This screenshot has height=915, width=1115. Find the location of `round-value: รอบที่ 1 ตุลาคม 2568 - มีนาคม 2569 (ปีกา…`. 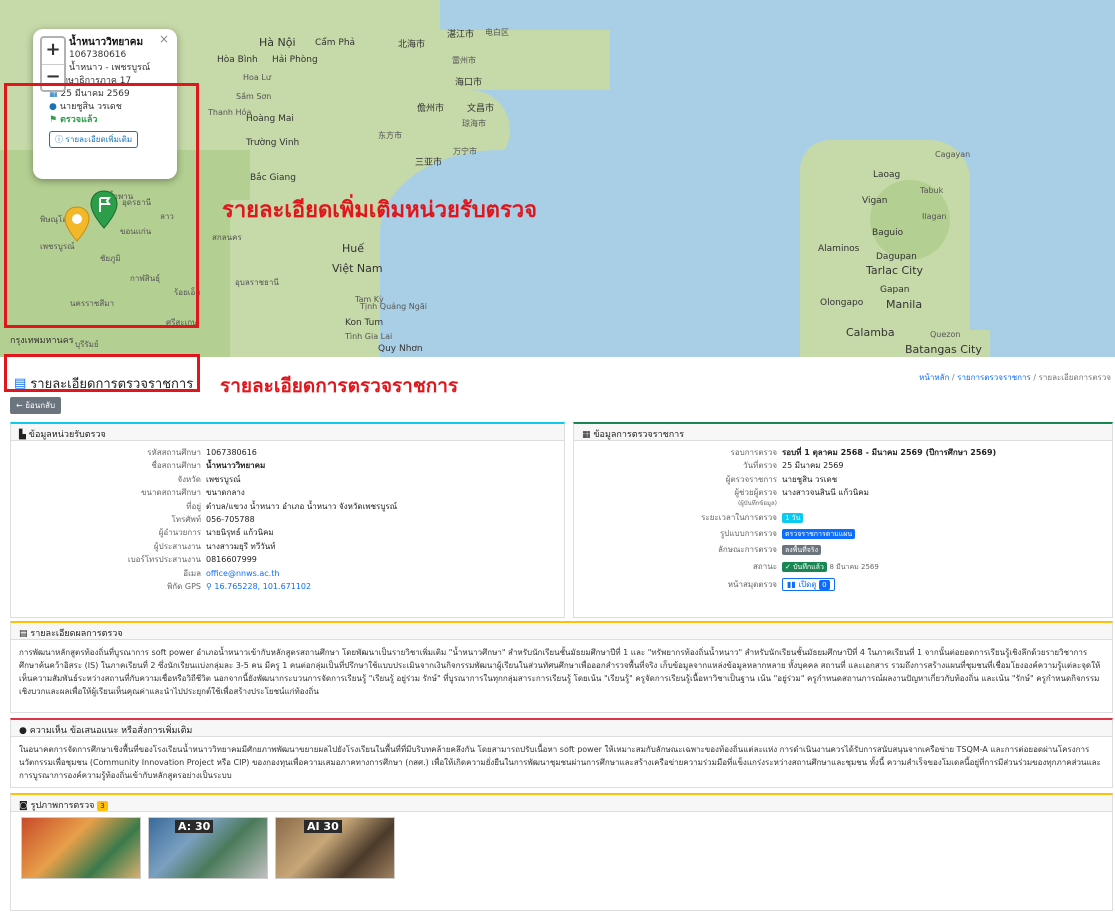

round-value: รอบที่ 1 ตุลาคม 2568 - มีนาคม 2569 (ปีกา… is located at coordinates (889, 452).